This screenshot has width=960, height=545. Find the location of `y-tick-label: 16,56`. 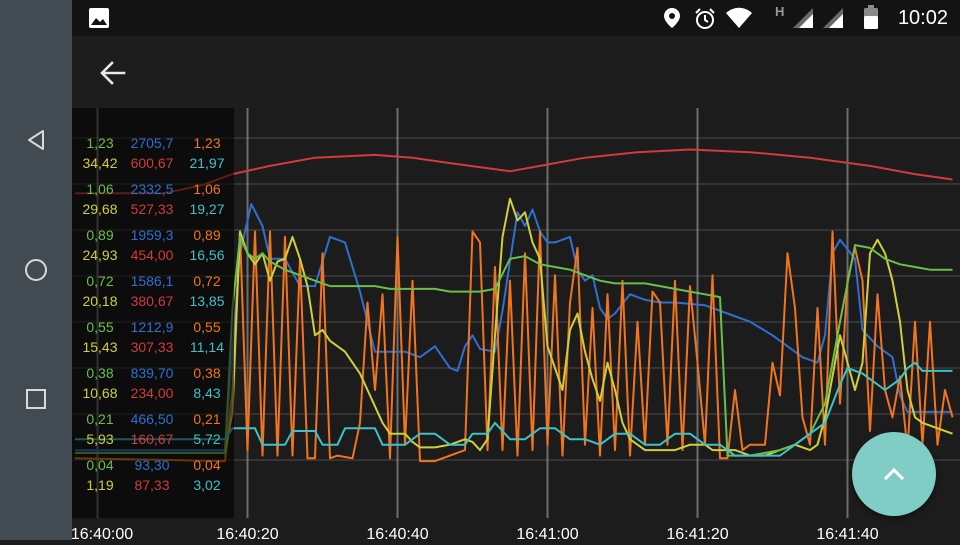

y-tick-label: 16,56 is located at coordinates (206, 255).